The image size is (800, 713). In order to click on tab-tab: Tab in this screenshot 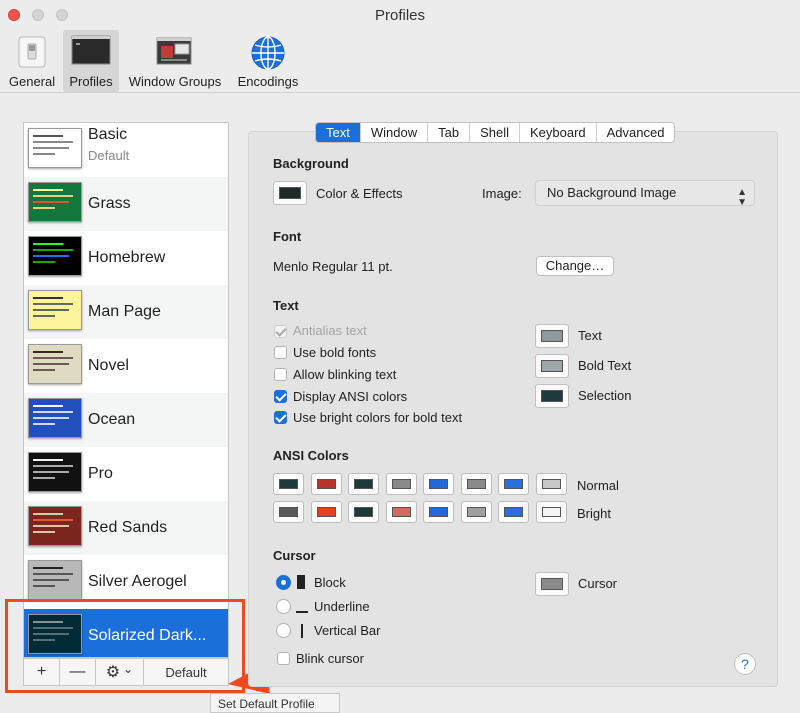, I will do `click(448, 132)`.